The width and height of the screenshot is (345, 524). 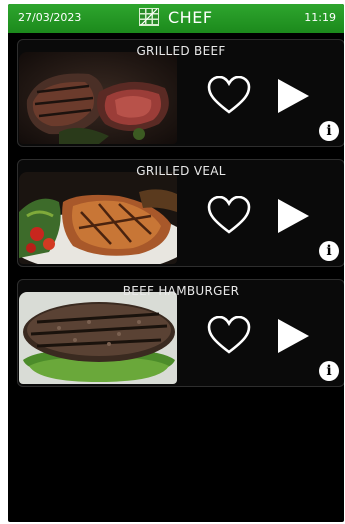 What do you see at coordinates (320, 17) in the screenshot?
I see `status-time: 11:19` at bounding box center [320, 17].